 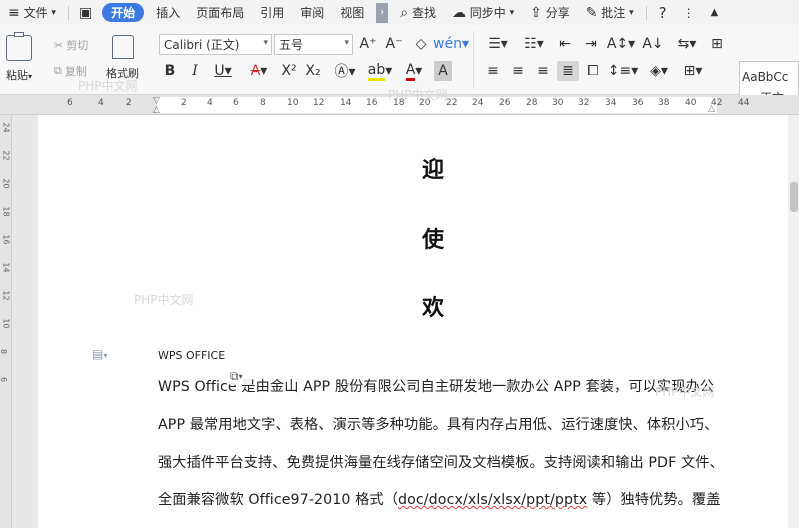 I want to click on shading-icon: ◈▾, so click(x=659, y=71).